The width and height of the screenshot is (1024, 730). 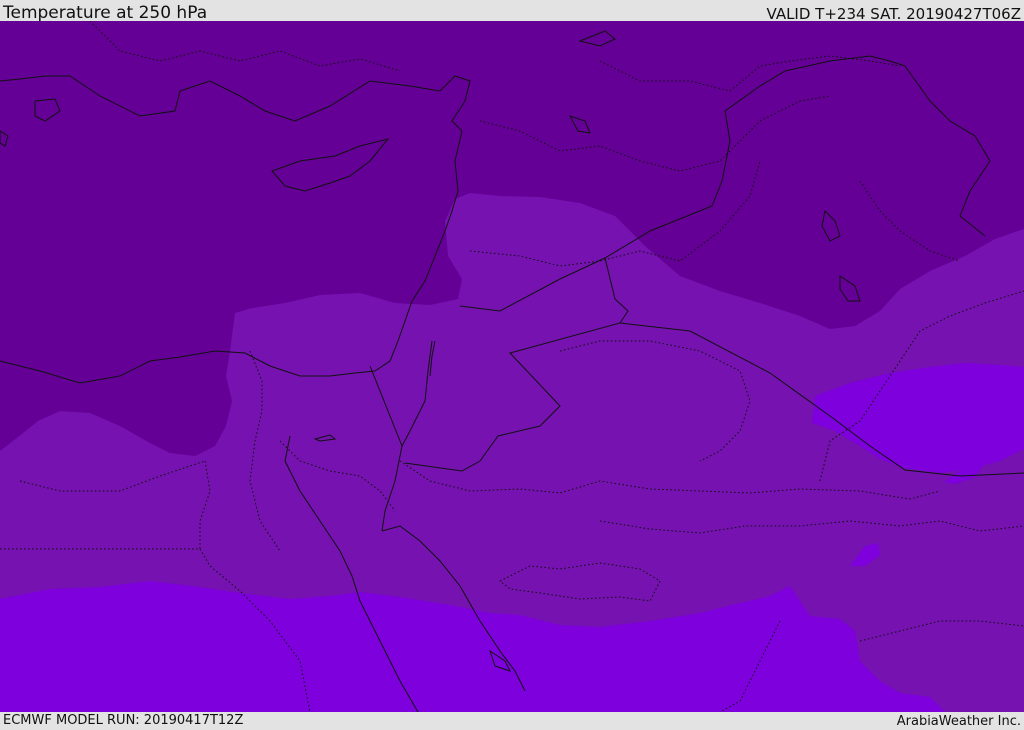 I want to click on model-run-label: ECMWF MODEL RUN: 20190417T12Z, so click(x=123, y=720).